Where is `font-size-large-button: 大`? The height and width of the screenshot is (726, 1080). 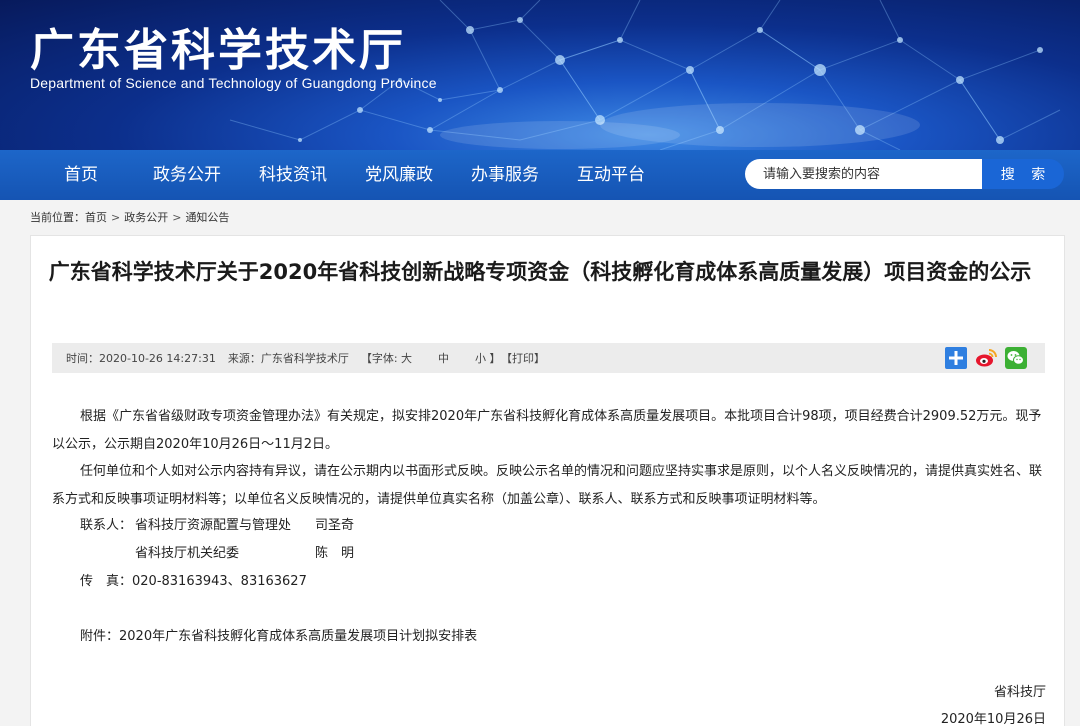
font-size-large-button: 大 is located at coordinates (406, 358).